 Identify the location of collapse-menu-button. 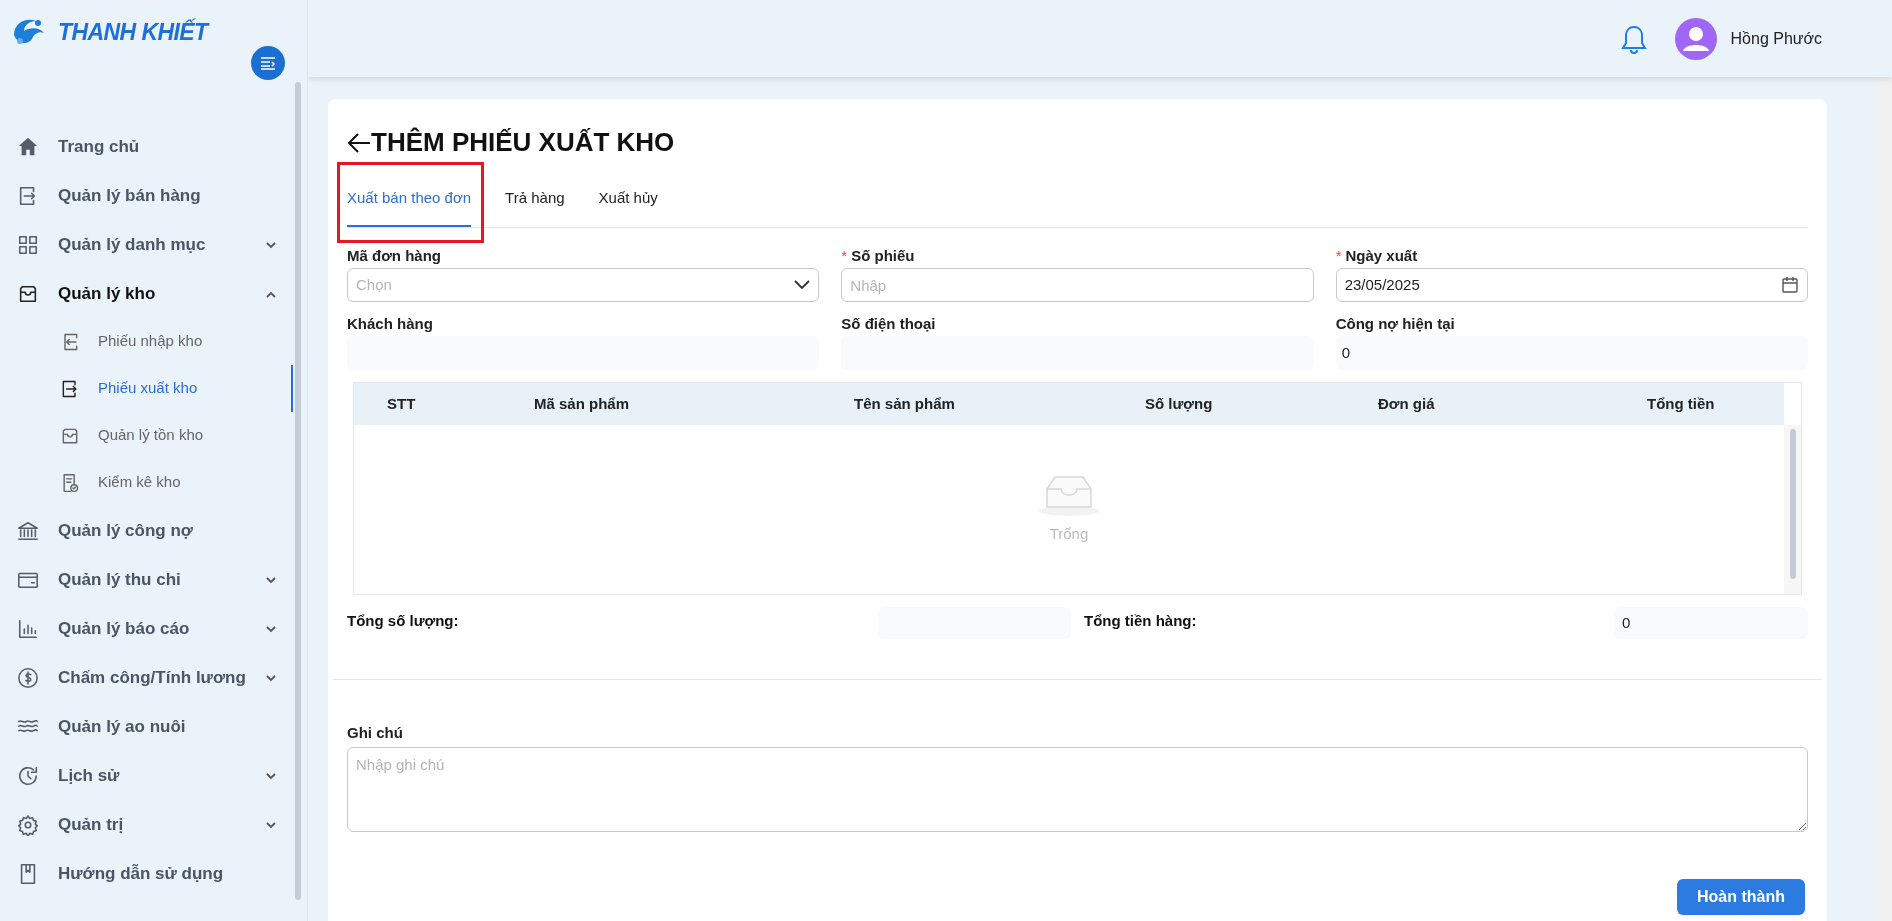
(268, 63).